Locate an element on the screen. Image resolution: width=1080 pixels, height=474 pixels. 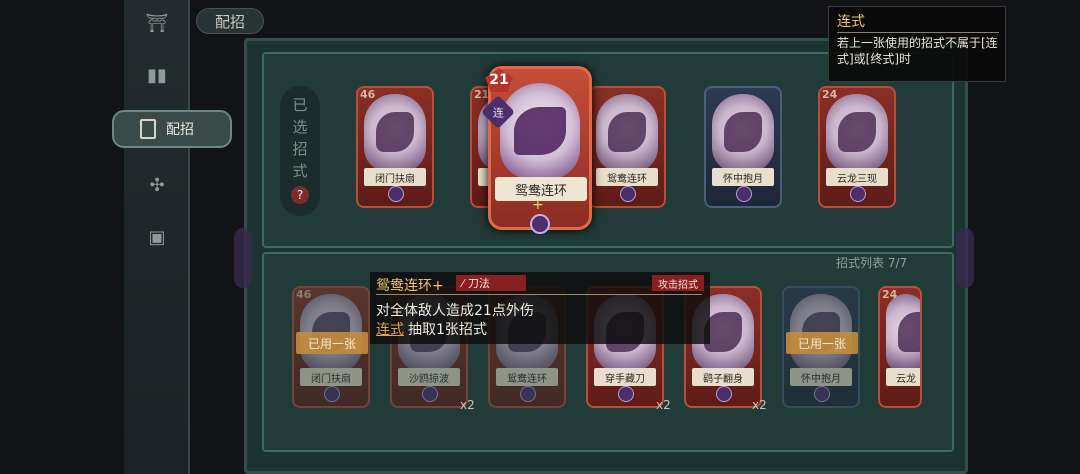
card-list-count: 招式列表 7/7 is located at coordinates (872, 263).